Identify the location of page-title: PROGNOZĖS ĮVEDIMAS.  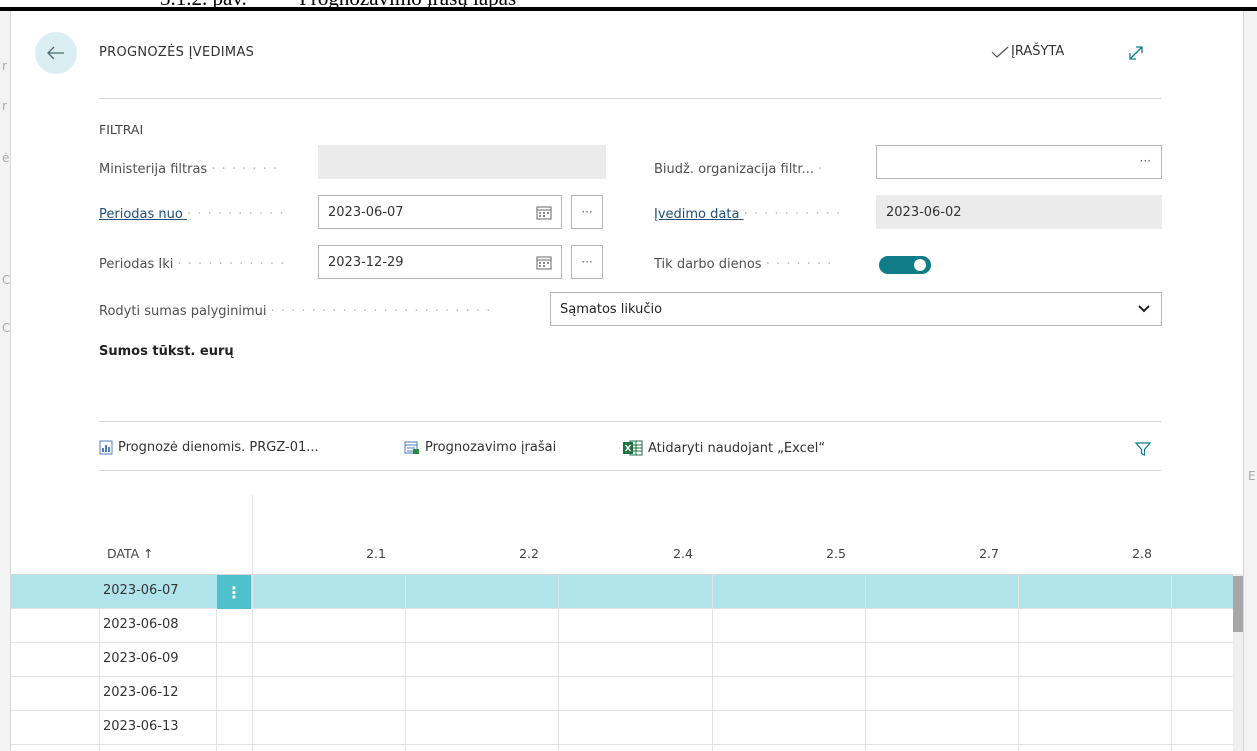
(177, 52).